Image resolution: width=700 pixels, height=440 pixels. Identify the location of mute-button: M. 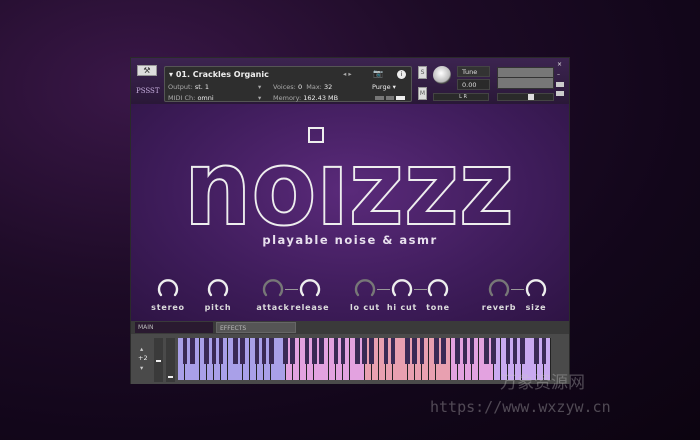
(422, 93).